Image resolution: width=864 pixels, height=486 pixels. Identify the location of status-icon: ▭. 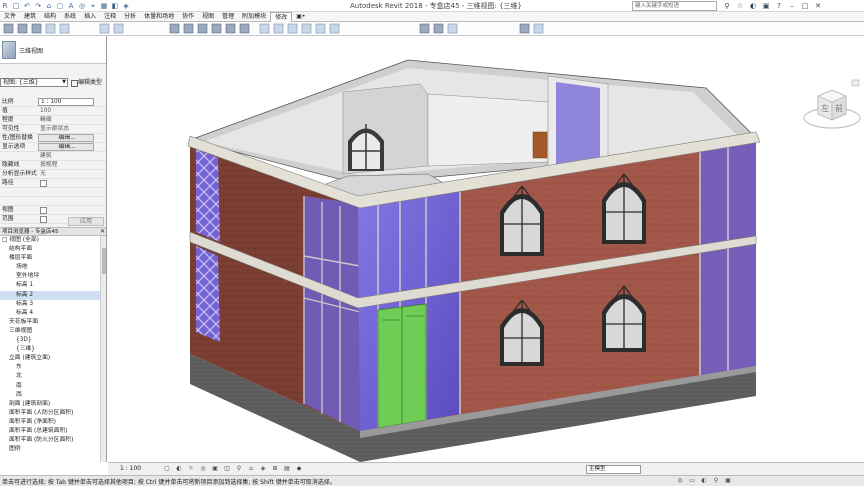
(692, 481).